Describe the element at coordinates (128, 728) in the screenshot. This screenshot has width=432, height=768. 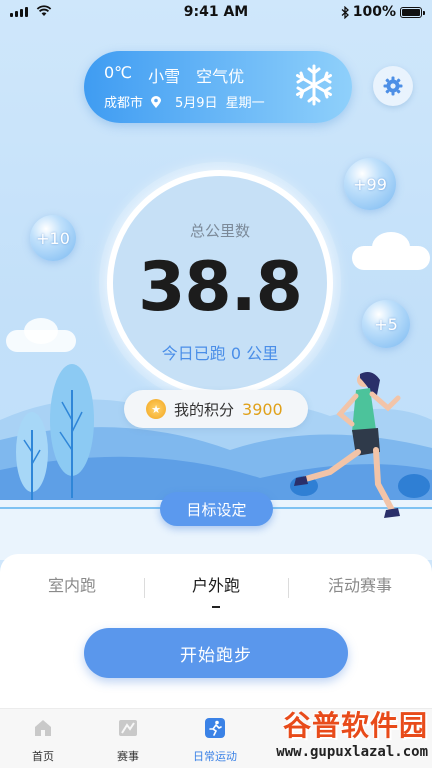
I see `event-map-icon` at that location.